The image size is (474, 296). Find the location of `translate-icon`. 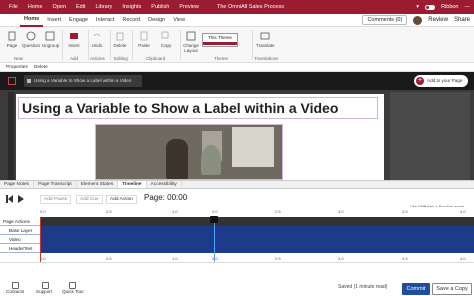

translate-icon is located at coordinates (265, 36).